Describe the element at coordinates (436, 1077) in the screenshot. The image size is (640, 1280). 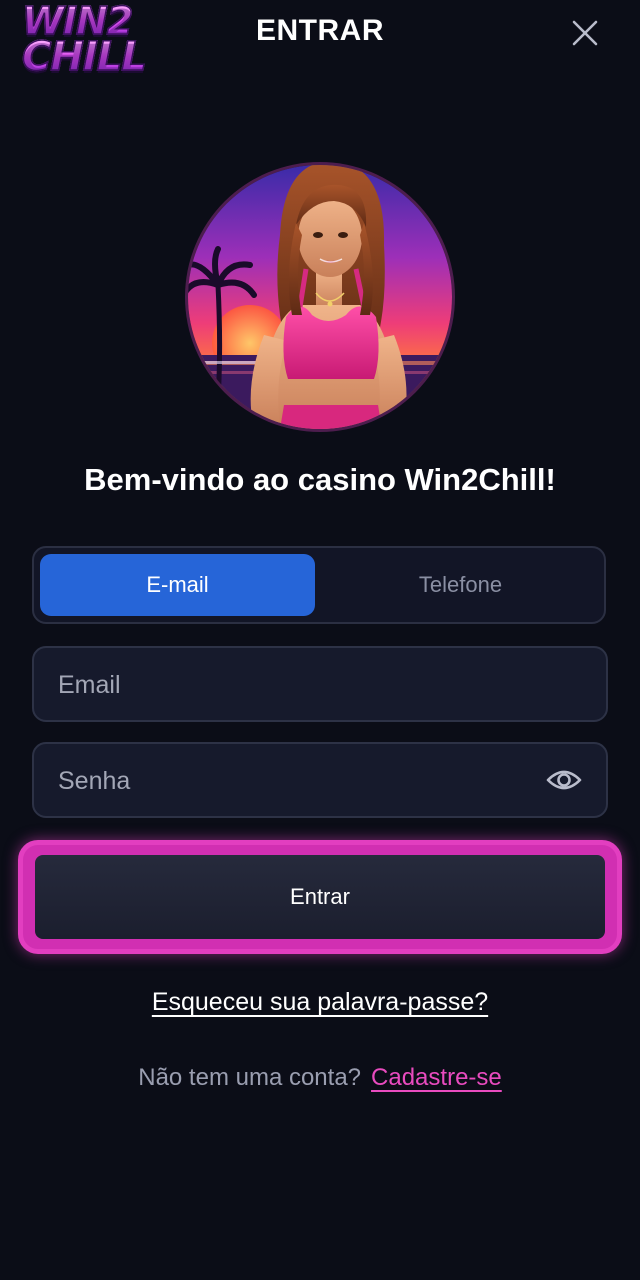
I see `signup-link: Cadastre-se` at that location.